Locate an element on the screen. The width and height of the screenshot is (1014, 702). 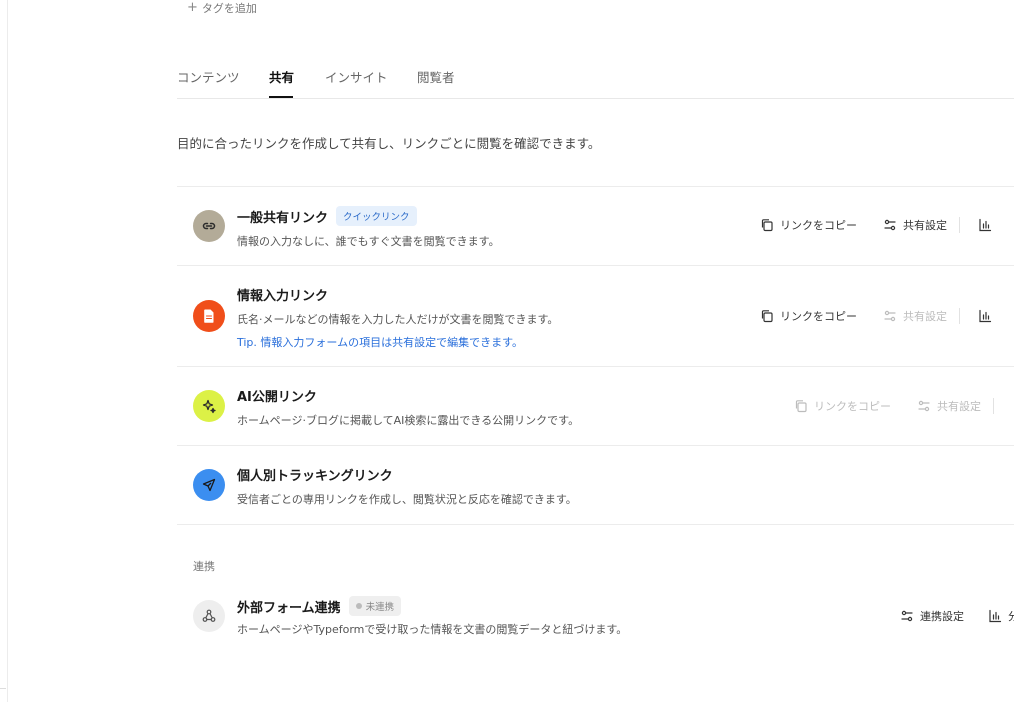
integrations-section-label: 連携 is located at coordinates (204, 566).